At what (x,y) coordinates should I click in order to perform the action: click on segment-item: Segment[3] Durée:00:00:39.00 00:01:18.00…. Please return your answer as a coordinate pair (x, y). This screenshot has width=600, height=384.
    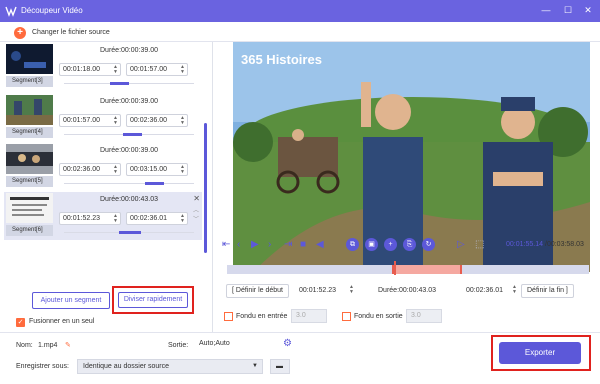
    Looking at the image, I should click on (103, 67).